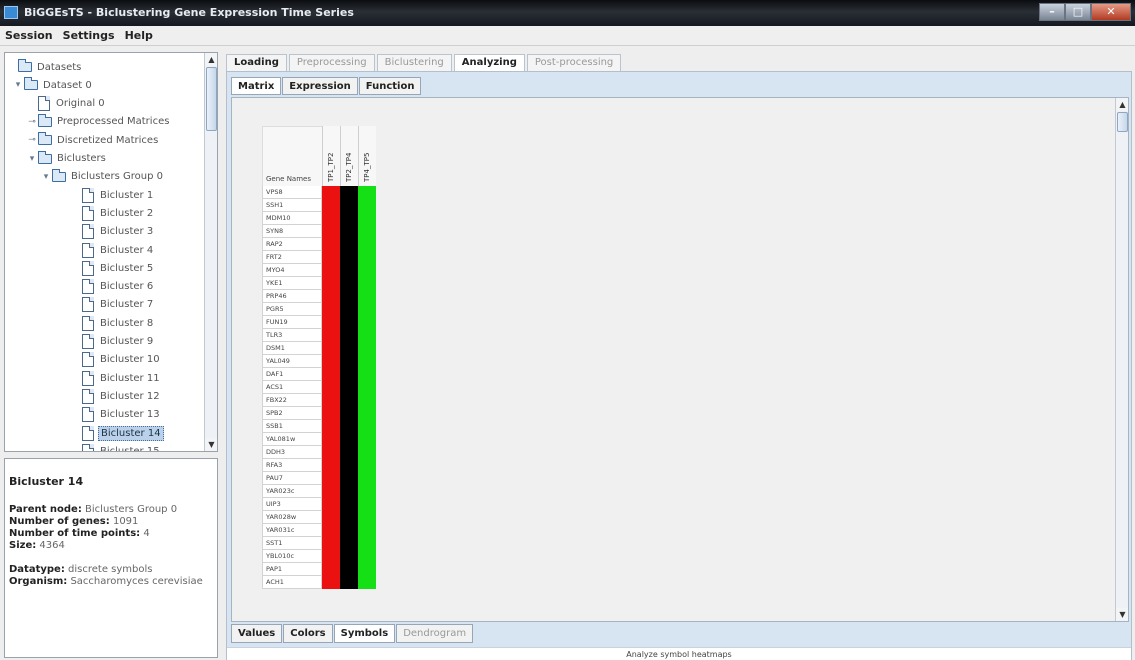 This screenshot has width=1135, height=660. I want to click on tree-item: Bicluster 15, so click(116, 446).